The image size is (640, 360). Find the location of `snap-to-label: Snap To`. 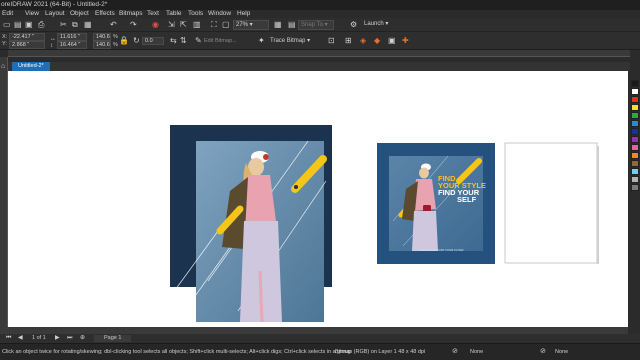

snap-to-label: Snap To is located at coordinates (312, 25).